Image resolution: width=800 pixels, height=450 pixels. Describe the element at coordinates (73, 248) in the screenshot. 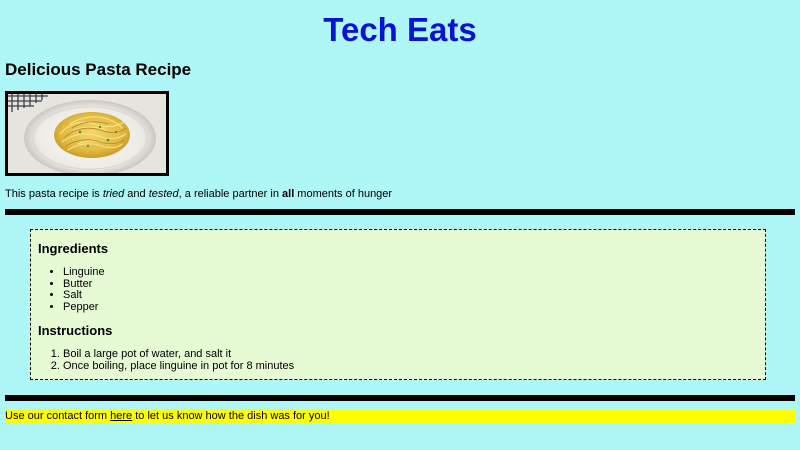

I see `ingredients-heading: Ingredients` at that location.